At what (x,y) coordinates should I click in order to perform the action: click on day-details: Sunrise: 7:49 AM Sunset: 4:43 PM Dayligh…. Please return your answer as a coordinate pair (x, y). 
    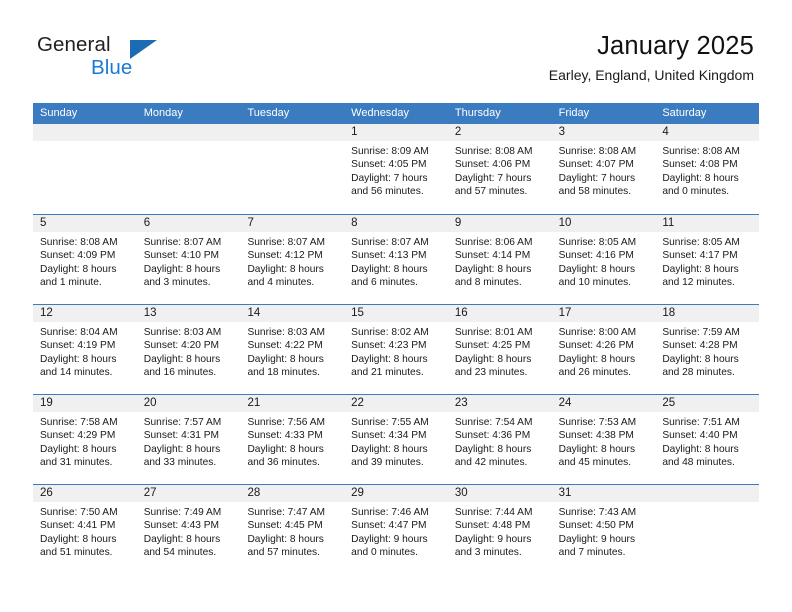
    Looking at the image, I should click on (189, 531).